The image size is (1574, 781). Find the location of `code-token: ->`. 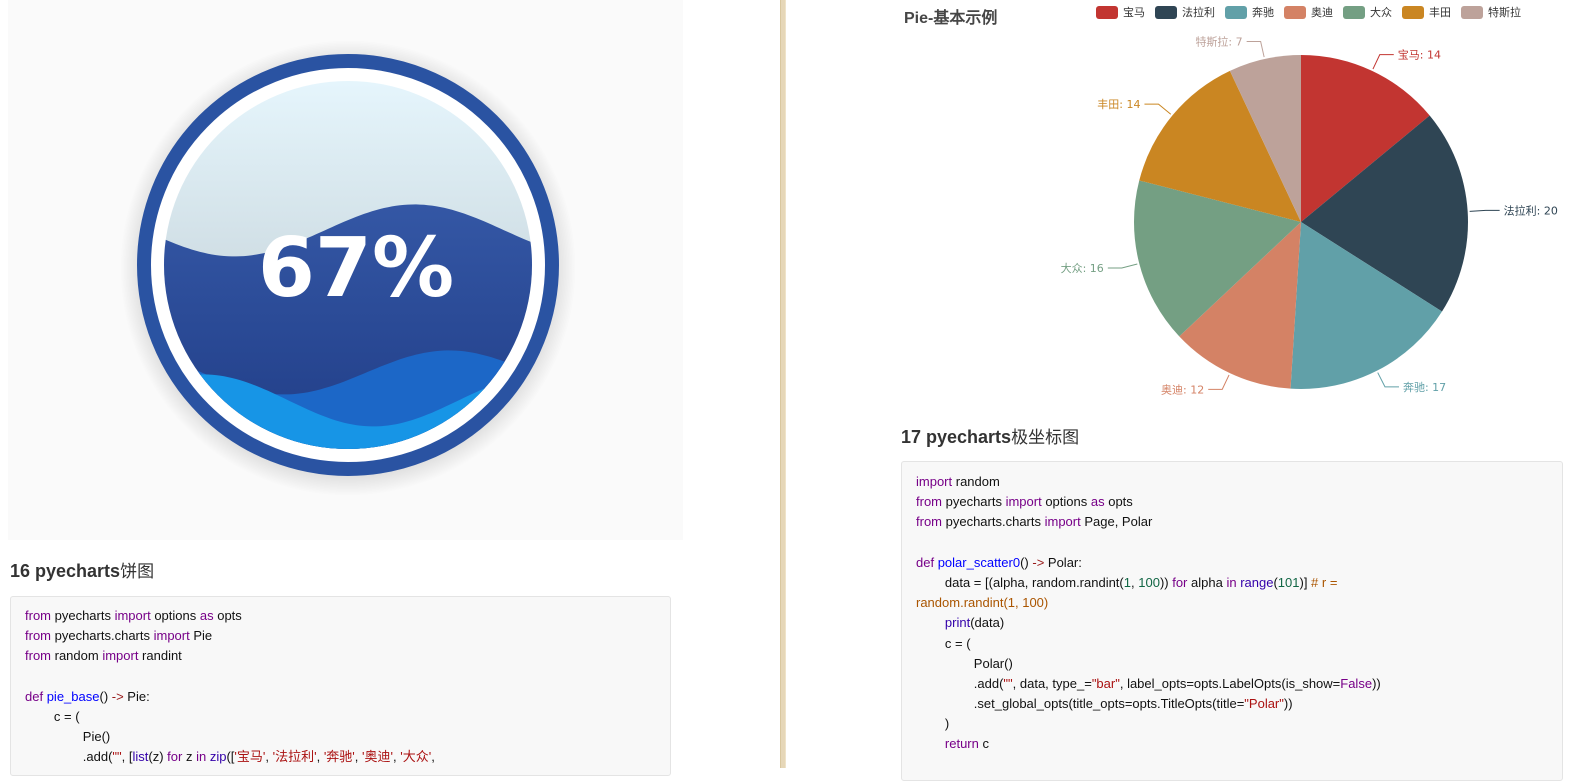

code-token: -> is located at coordinates (1038, 562).